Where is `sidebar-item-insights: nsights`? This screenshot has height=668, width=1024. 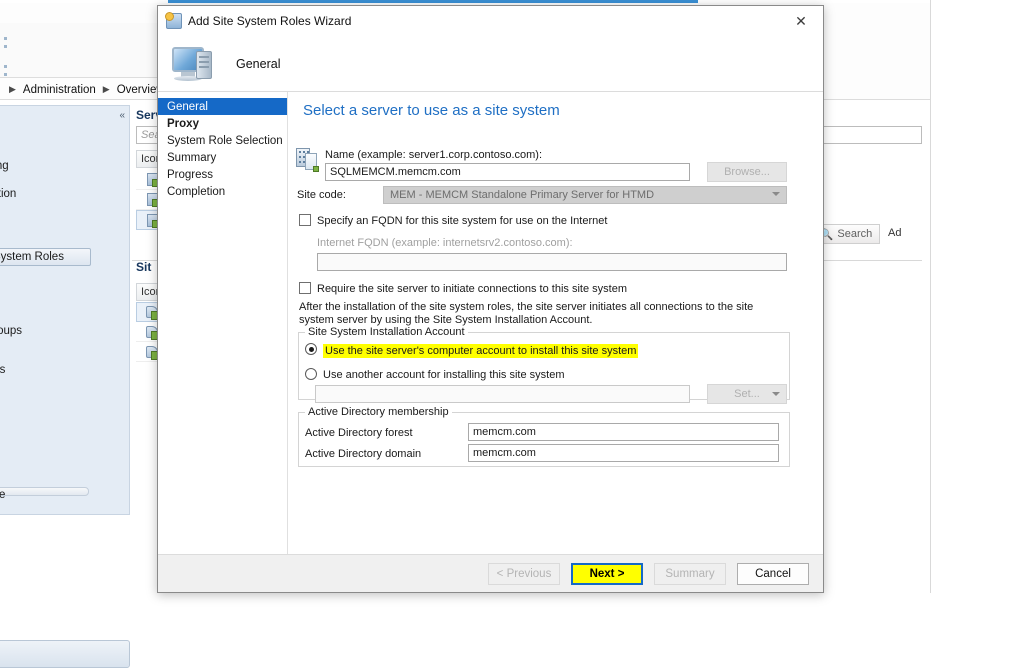
sidebar-item-insights: nsights is located at coordinates (2, 370).